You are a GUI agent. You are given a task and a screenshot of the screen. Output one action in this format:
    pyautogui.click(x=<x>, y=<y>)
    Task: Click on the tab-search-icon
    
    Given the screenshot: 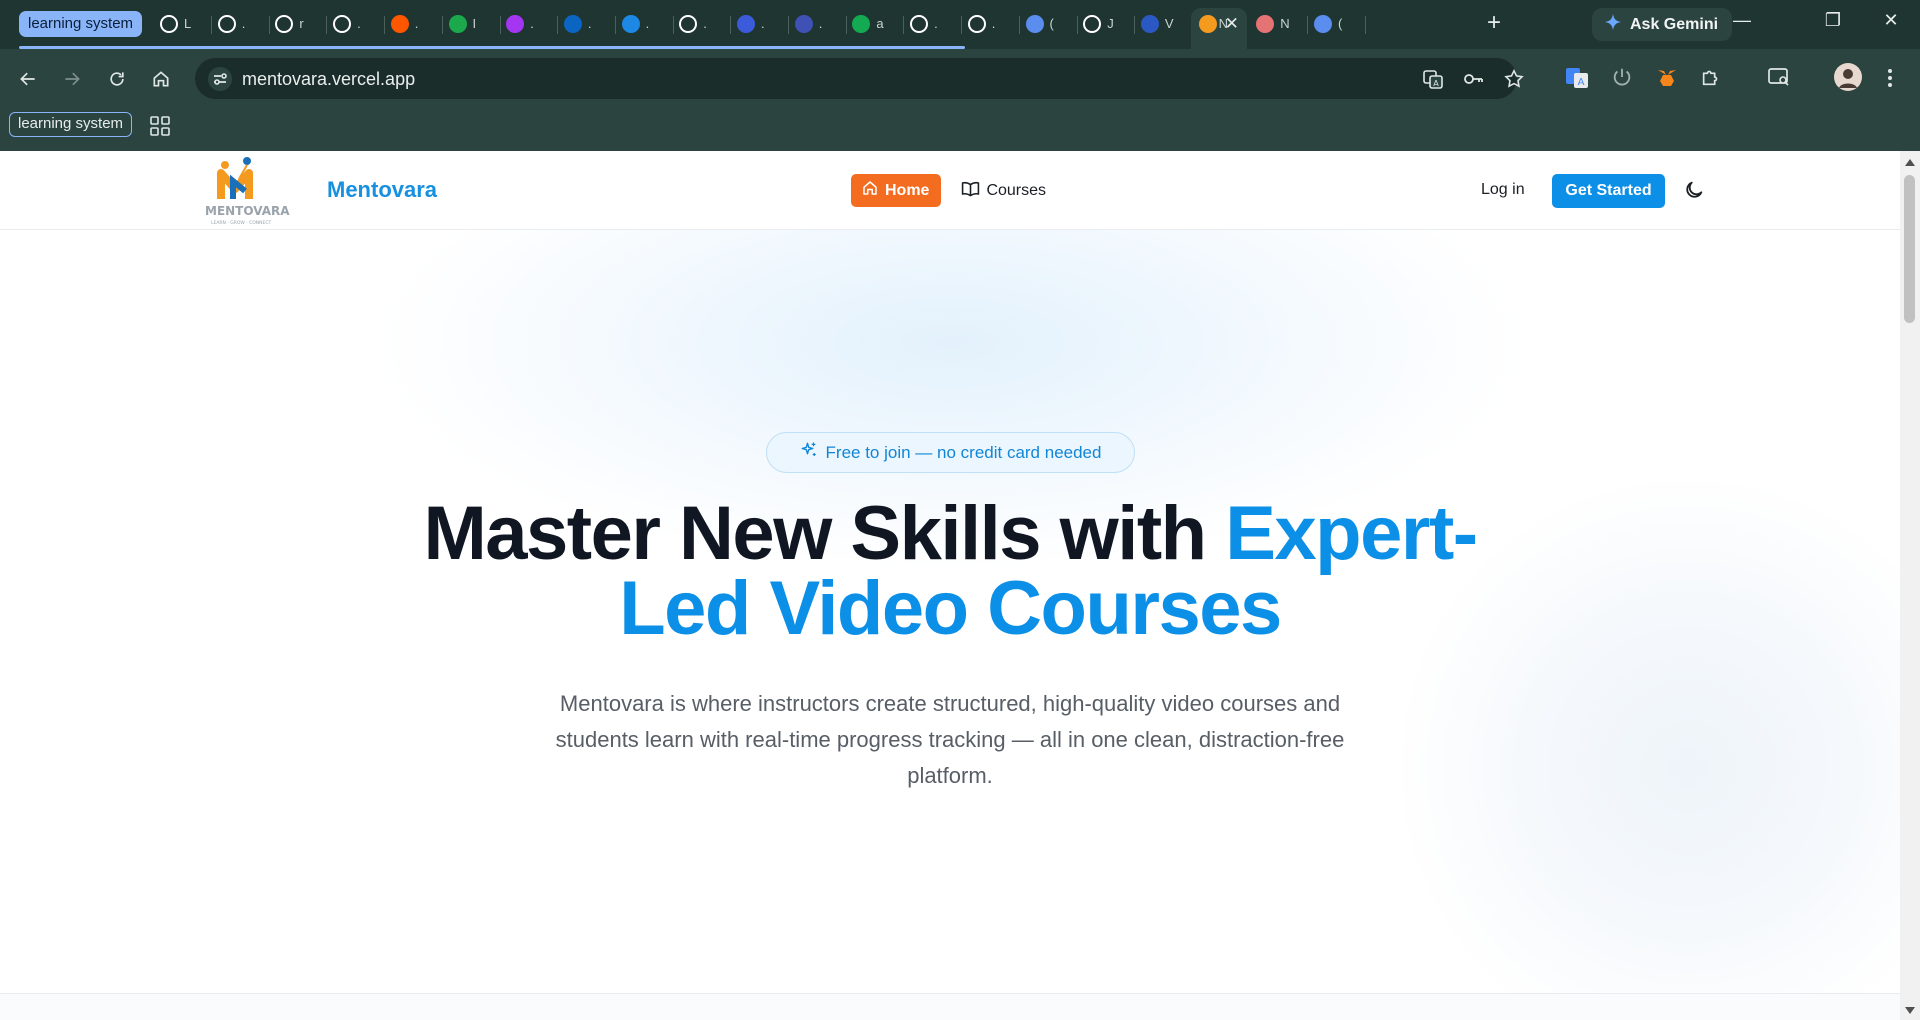 What is the action you would take?
    pyautogui.click(x=1780, y=79)
    